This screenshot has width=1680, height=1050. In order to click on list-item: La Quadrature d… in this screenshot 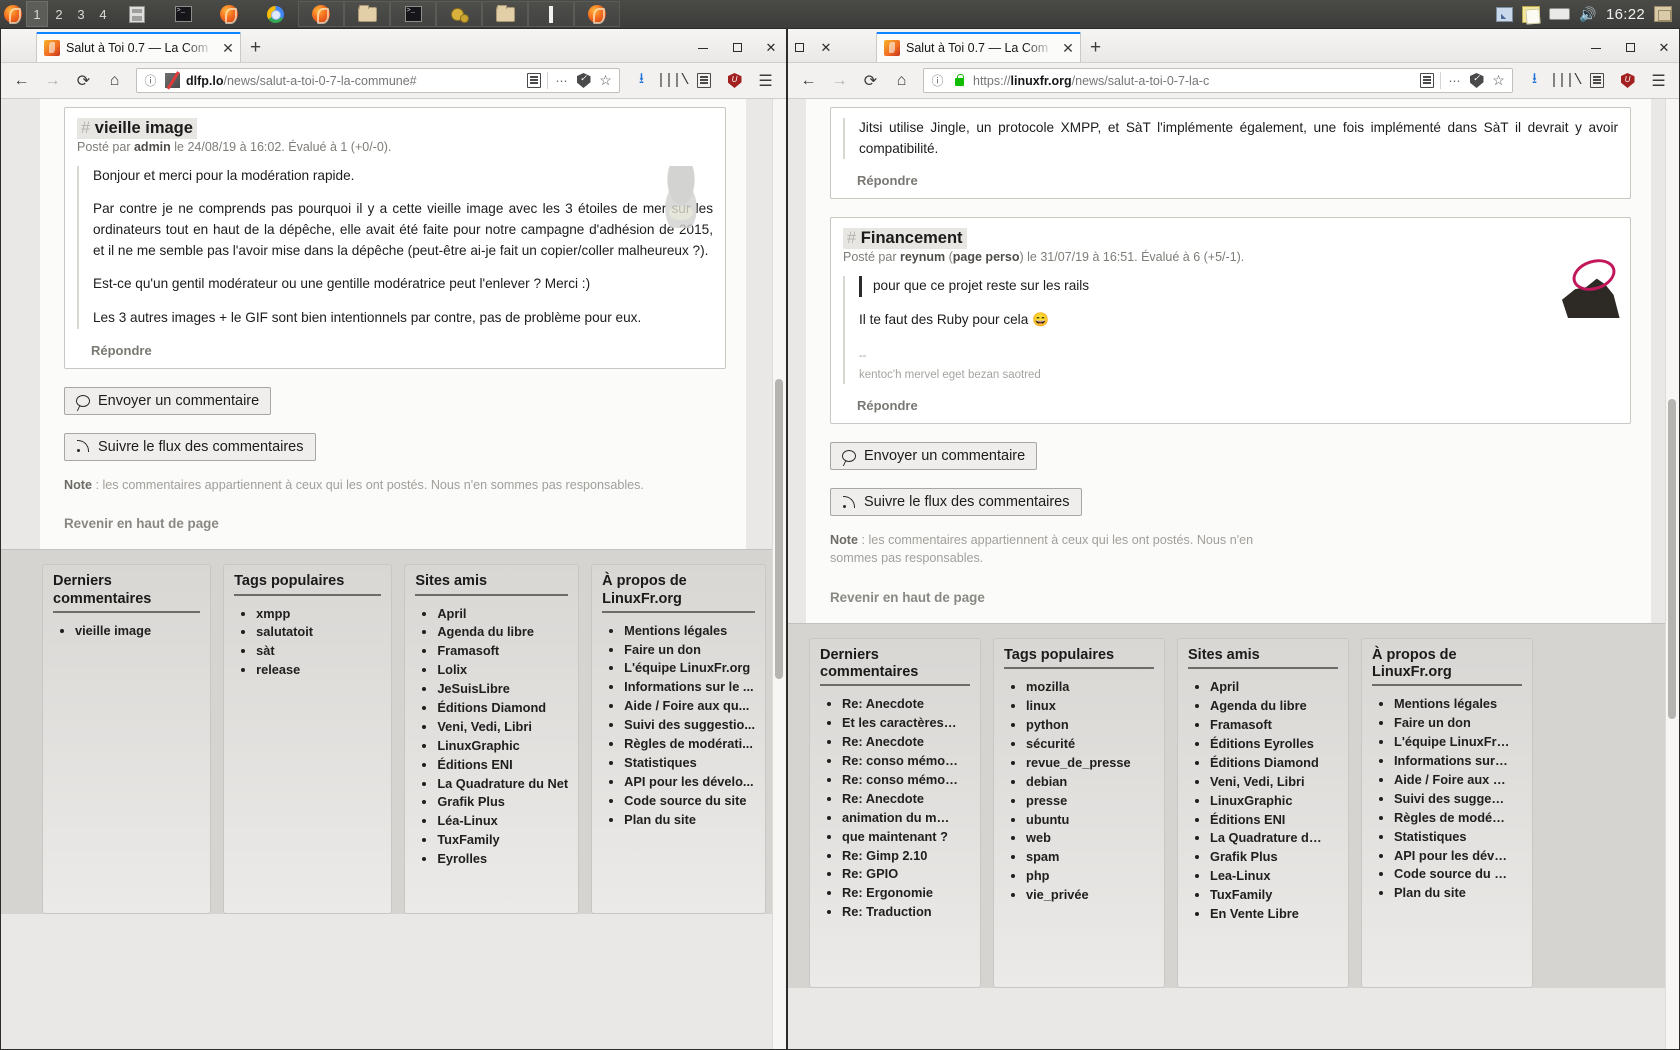, I will do `click(1274, 838)`.